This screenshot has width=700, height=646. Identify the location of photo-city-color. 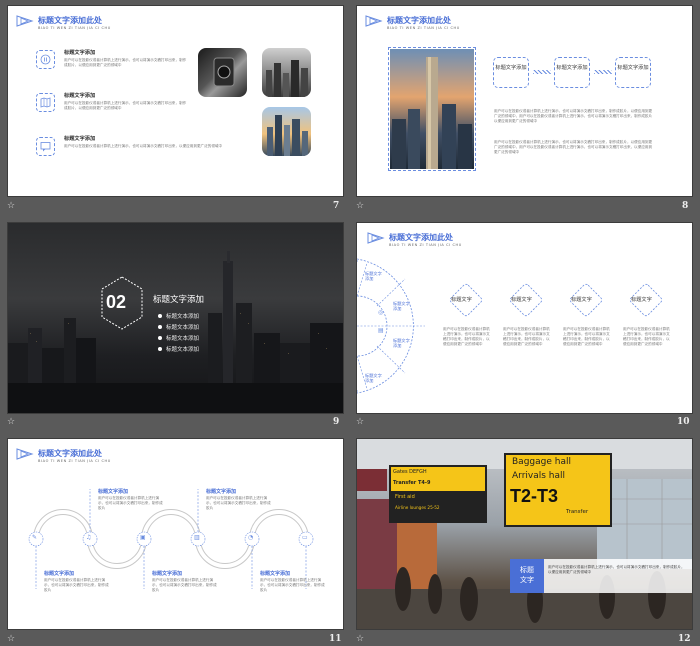
(286, 131).